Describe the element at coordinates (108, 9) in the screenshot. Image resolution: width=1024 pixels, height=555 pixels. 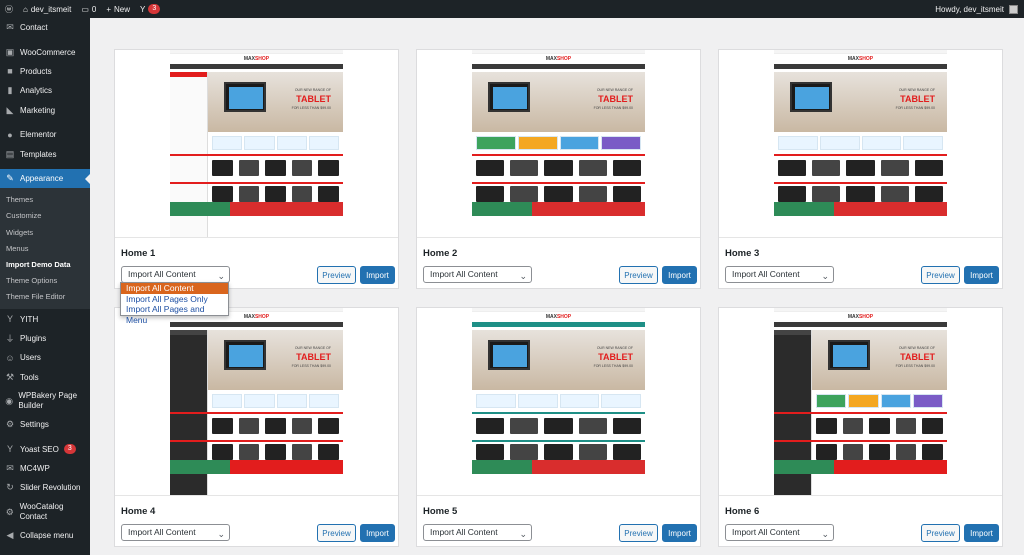
I see `plus-icon: +` at that location.